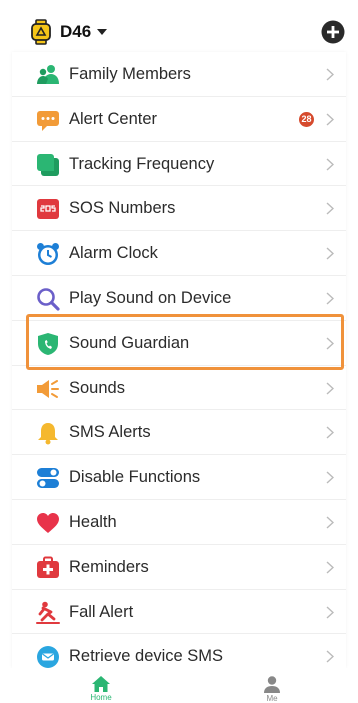  I want to click on menu-item-play-sound-on-device: Play Sound on Device, so click(179, 298).